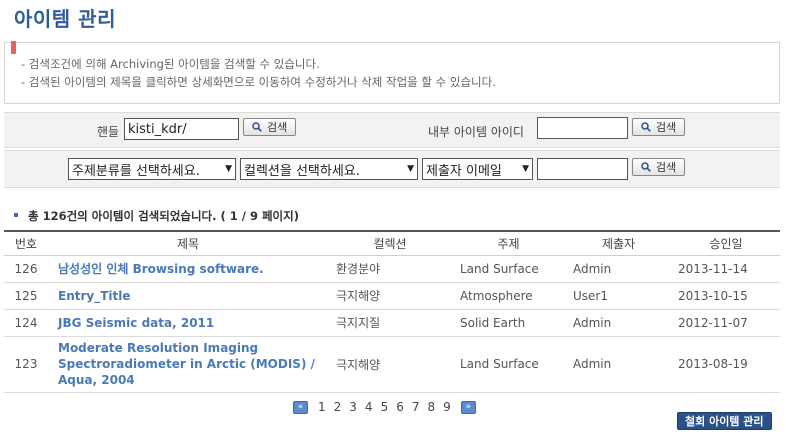  What do you see at coordinates (136, 171) in the screenshot?
I see `subject-select-value: 주제분류를 선택하세요.` at bounding box center [136, 171].